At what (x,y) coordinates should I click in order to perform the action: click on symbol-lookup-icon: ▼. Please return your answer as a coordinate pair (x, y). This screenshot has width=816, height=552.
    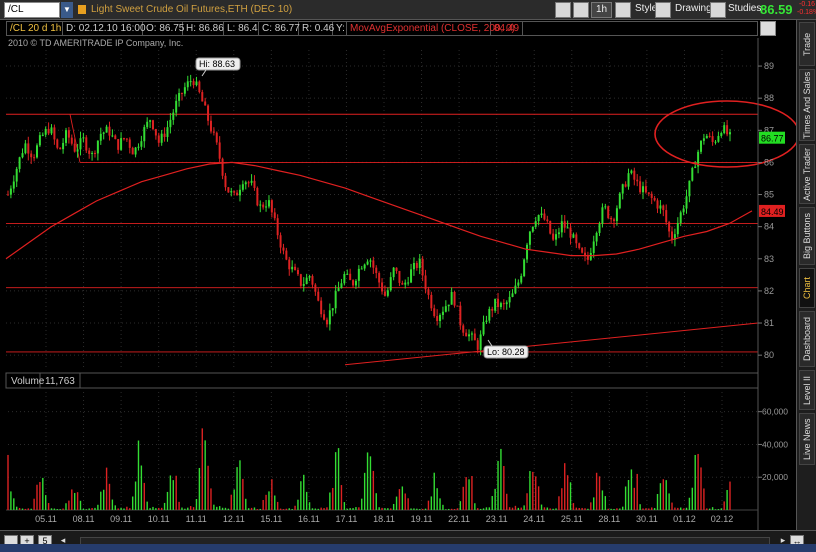
    Looking at the image, I should click on (67, 10).